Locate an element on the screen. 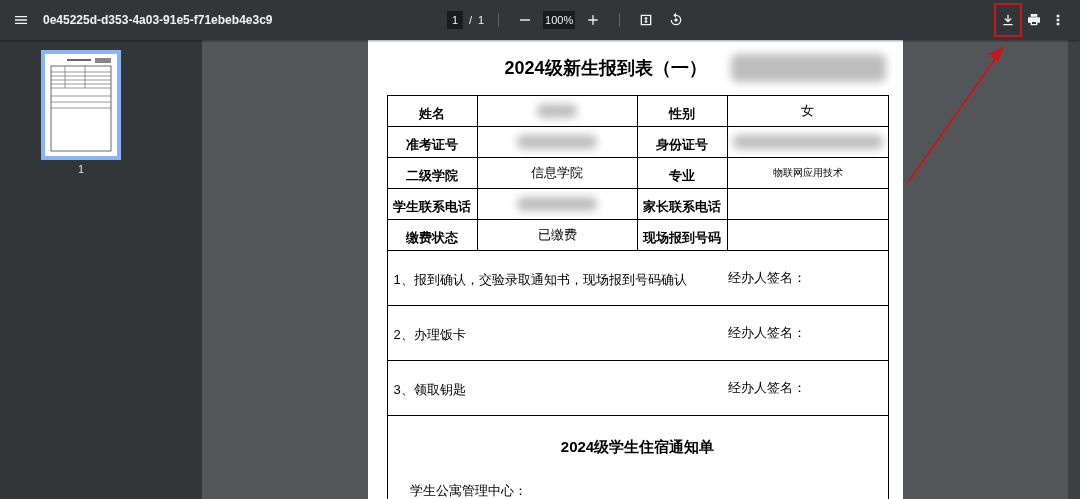 The height and width of the screenshot is (499, 1080). field-label: 性别 is located at coordinates (682, 111).